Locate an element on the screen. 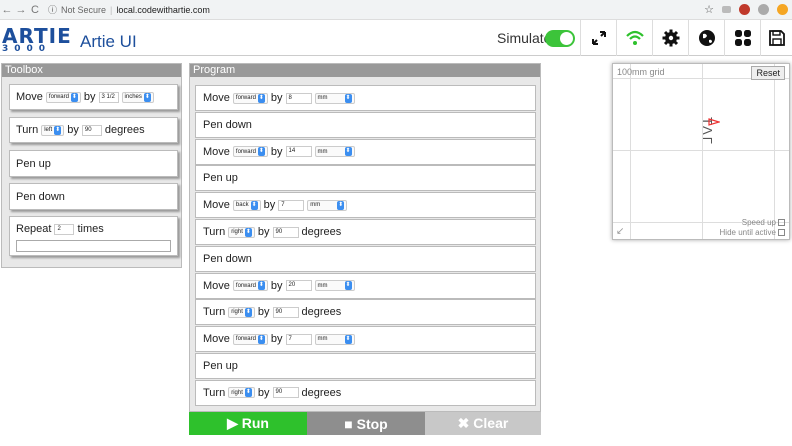 This screenshot has height=446, width=792. reload-icon: C is located at coordinates (35, 10).